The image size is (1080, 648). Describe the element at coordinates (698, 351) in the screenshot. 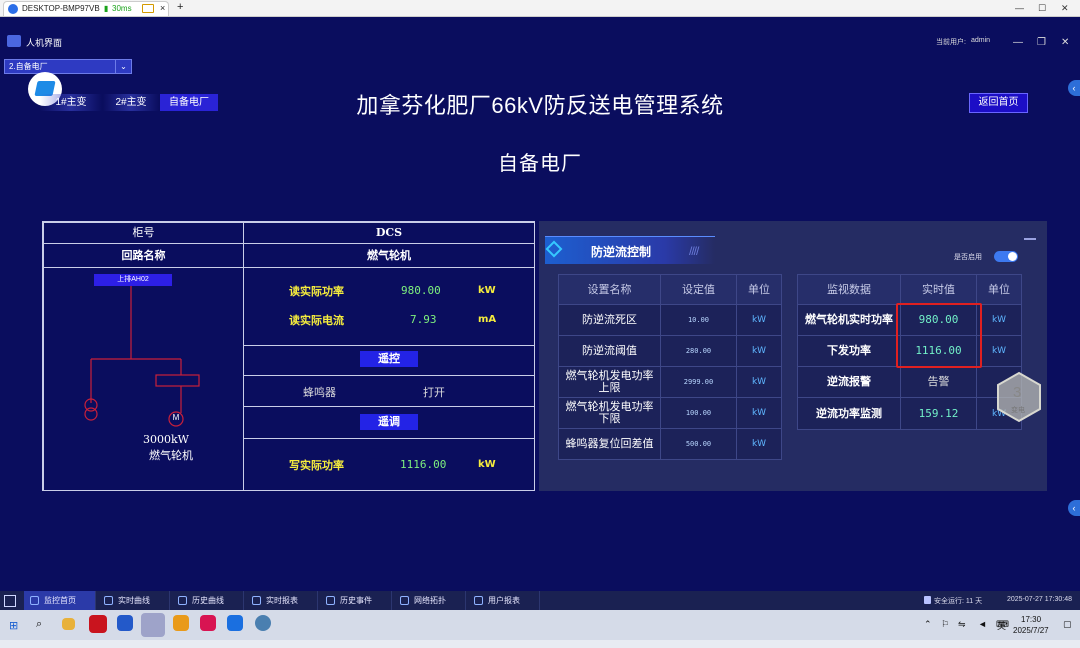

I see `settings-row-value: 280.00` at that location.